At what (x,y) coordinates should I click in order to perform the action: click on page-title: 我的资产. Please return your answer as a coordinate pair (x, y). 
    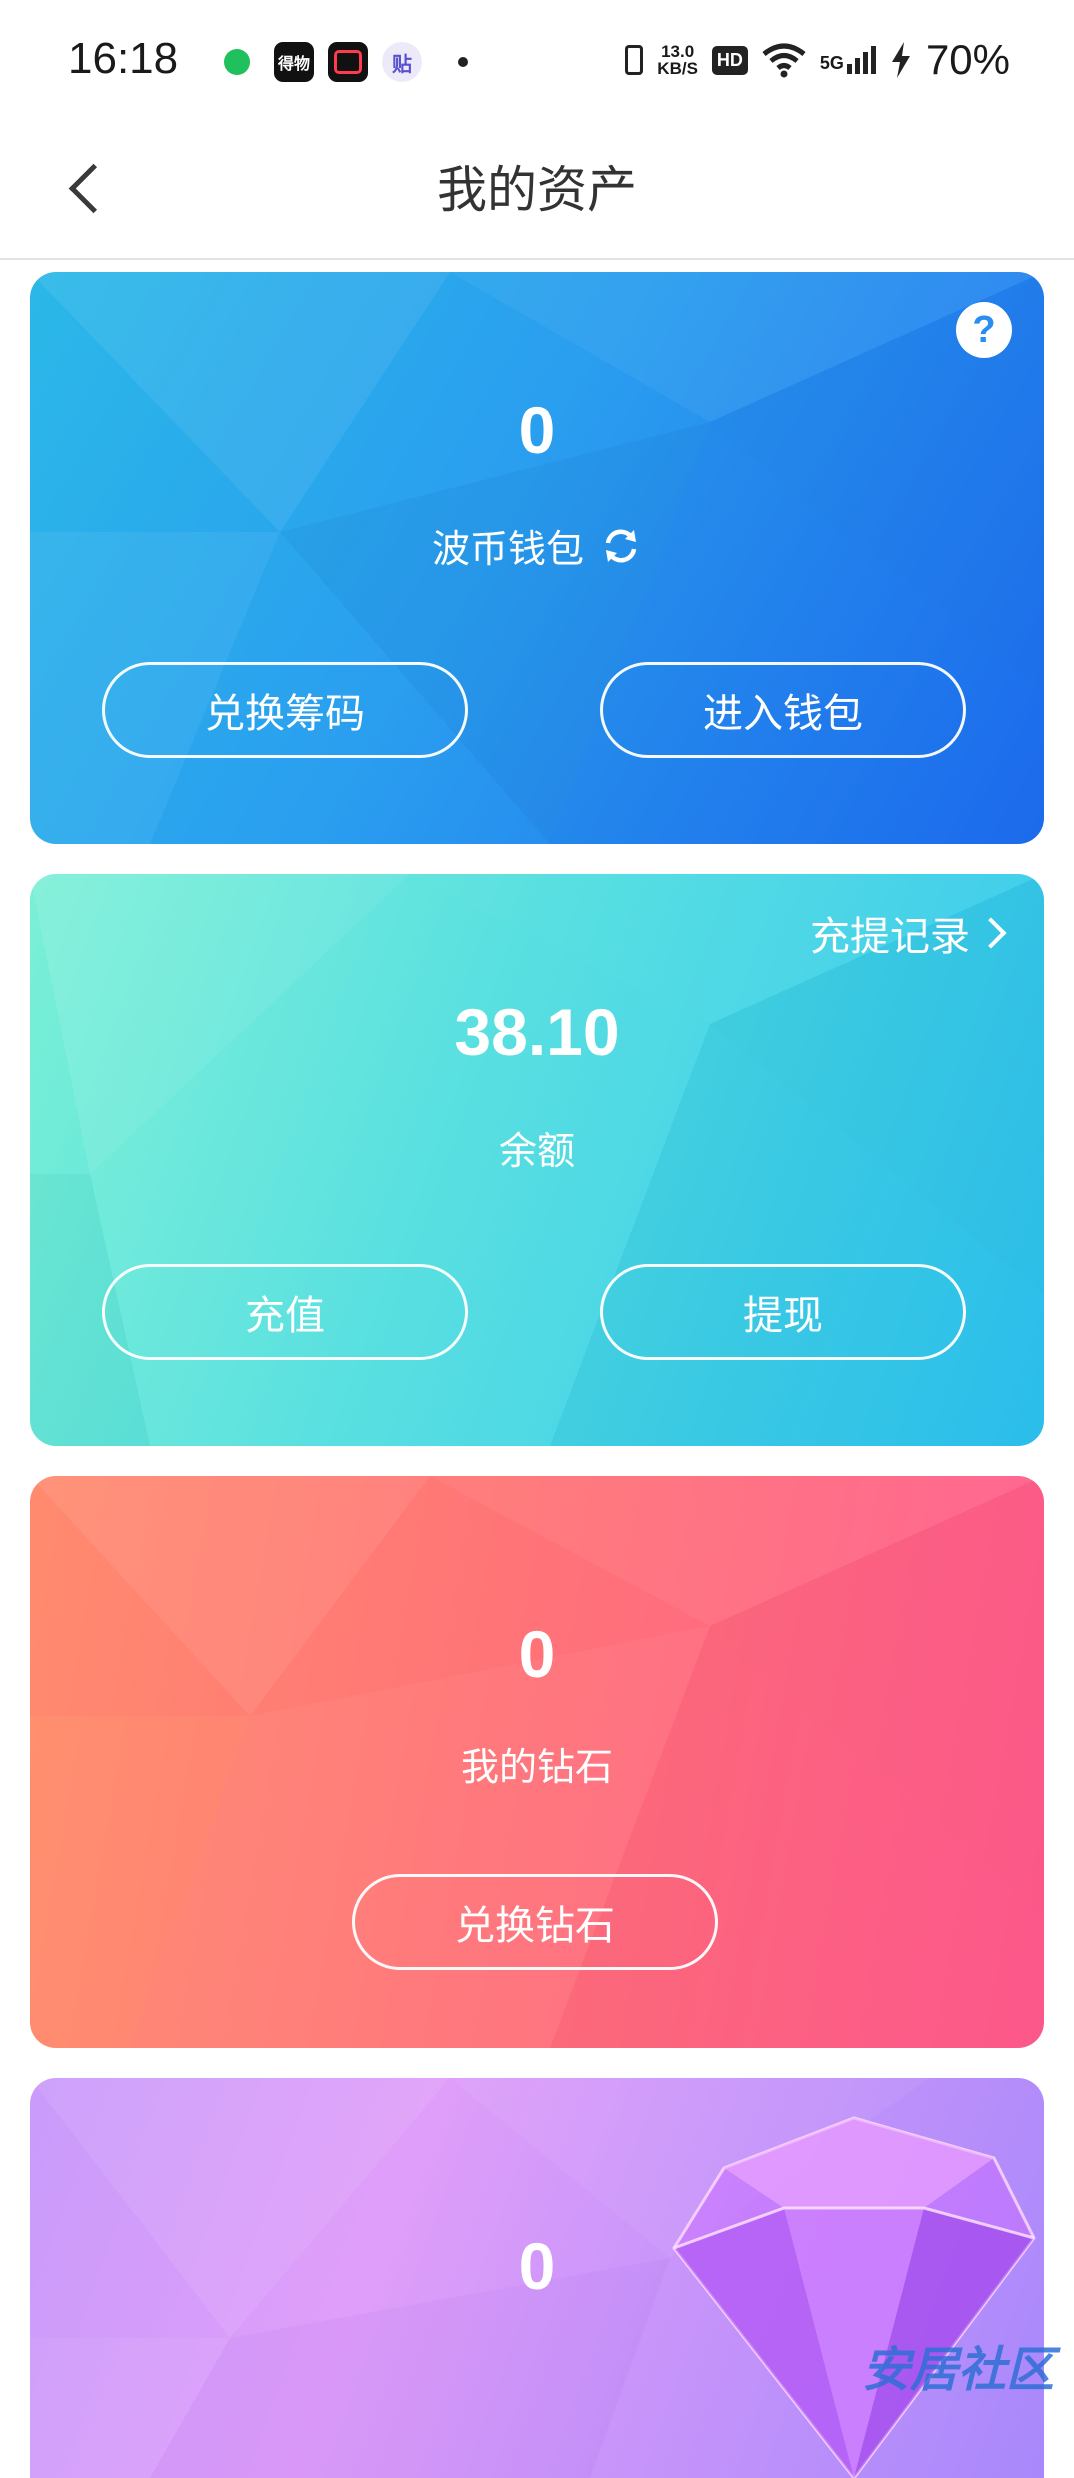
    Looking at the image, I should click on (537, 190).